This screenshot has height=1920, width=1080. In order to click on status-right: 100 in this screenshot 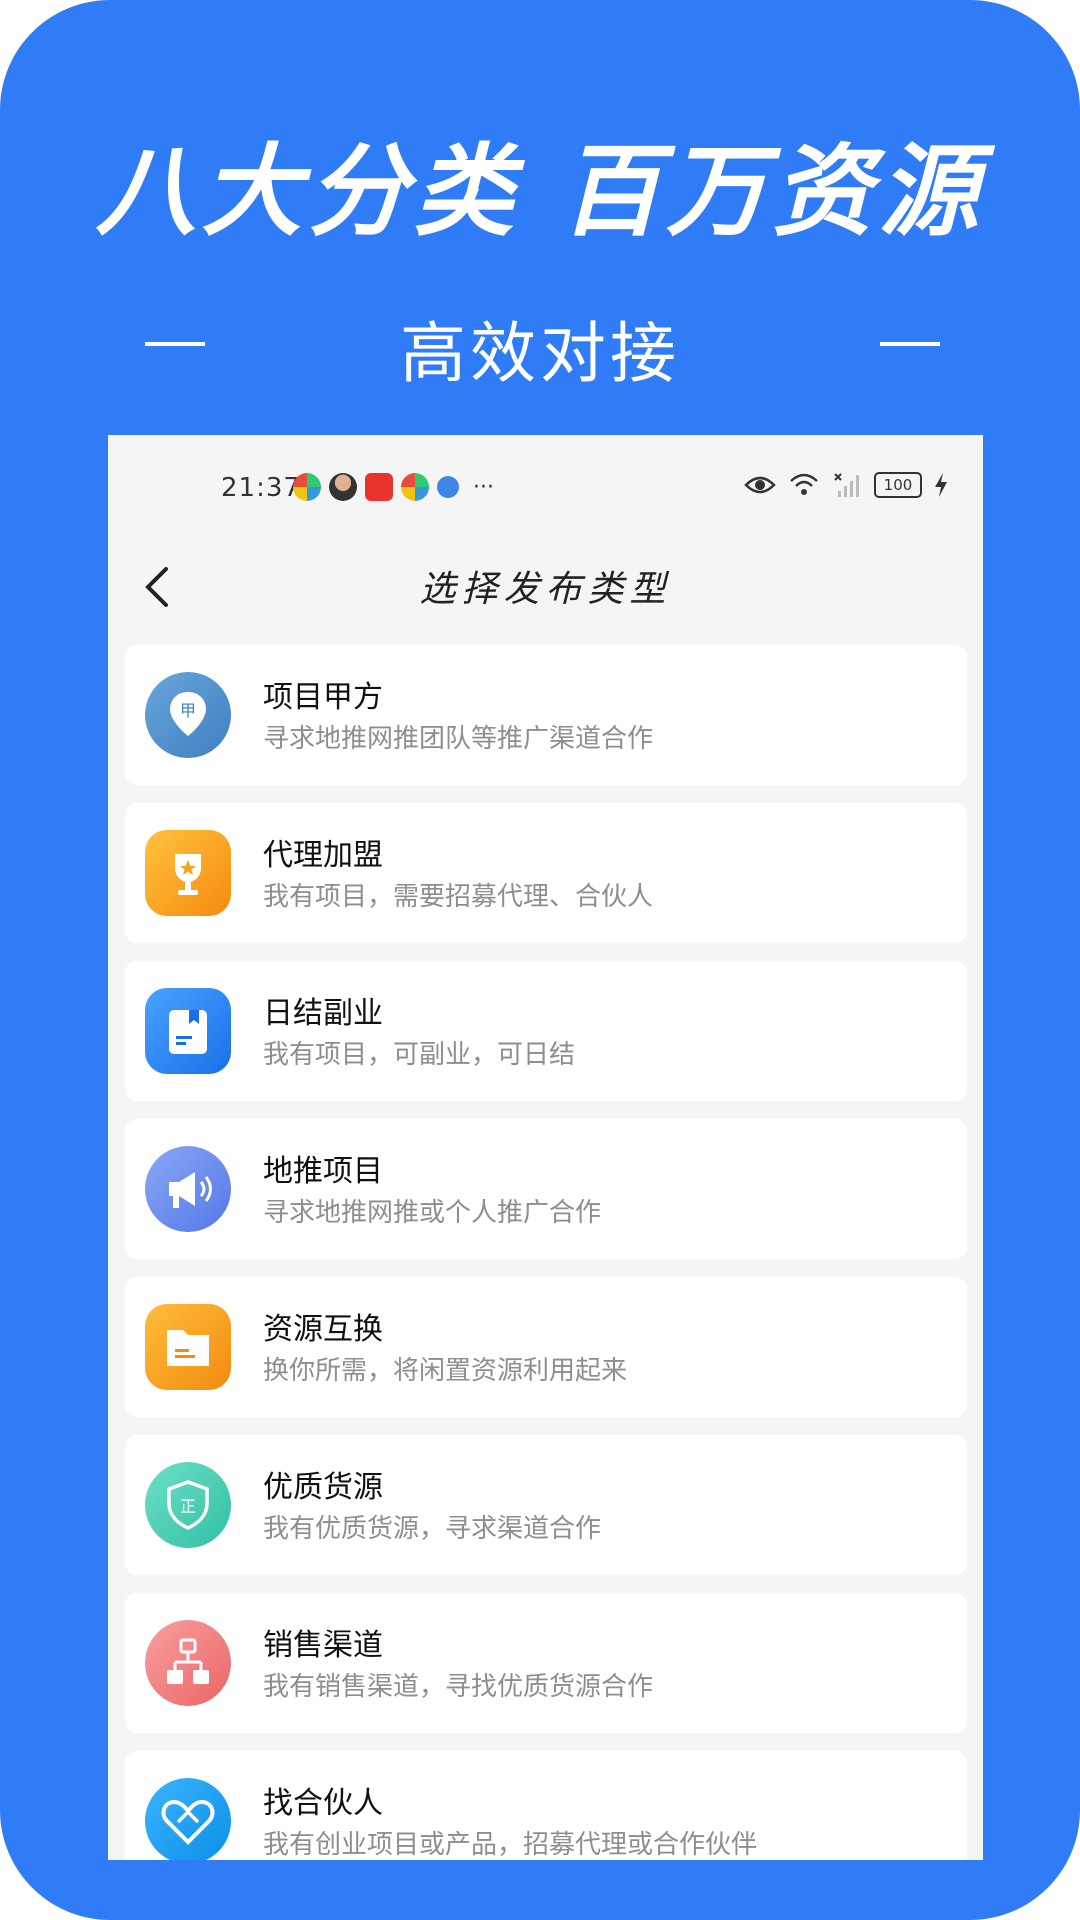, I will do `click(846, 485)`.